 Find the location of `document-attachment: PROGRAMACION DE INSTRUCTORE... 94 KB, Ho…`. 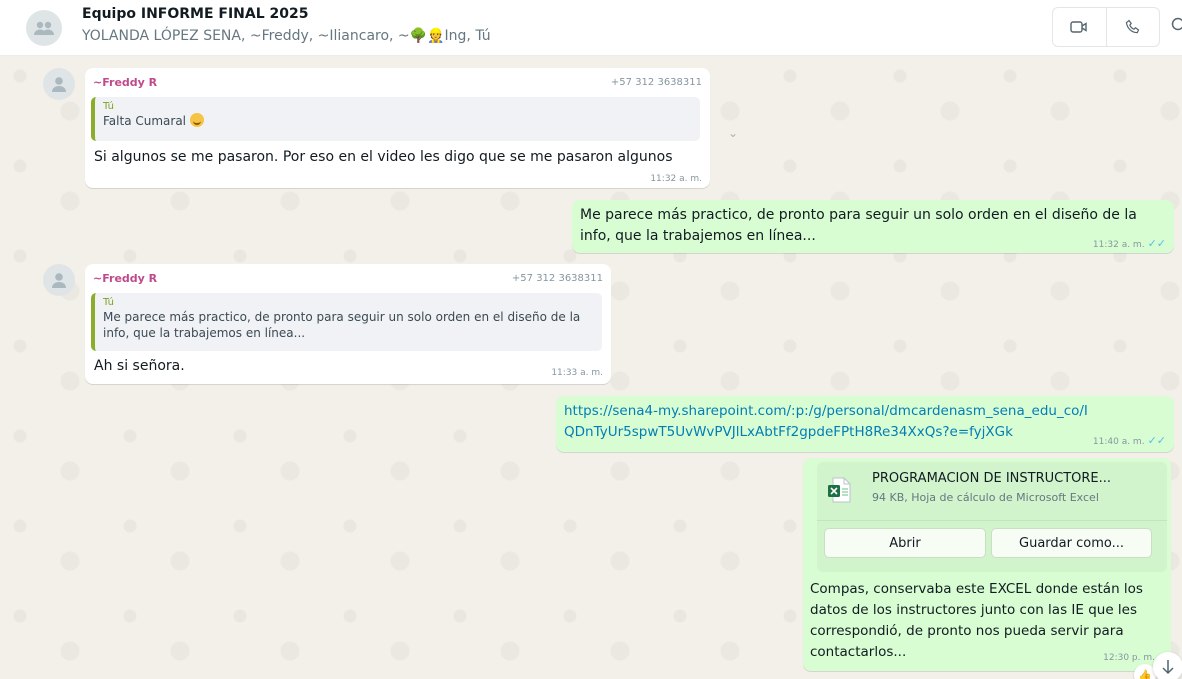

document-attachment: PROGRAMACION DE INSTRUCTORE... 94 KB, Ho… is located at coordinates (992, 517).